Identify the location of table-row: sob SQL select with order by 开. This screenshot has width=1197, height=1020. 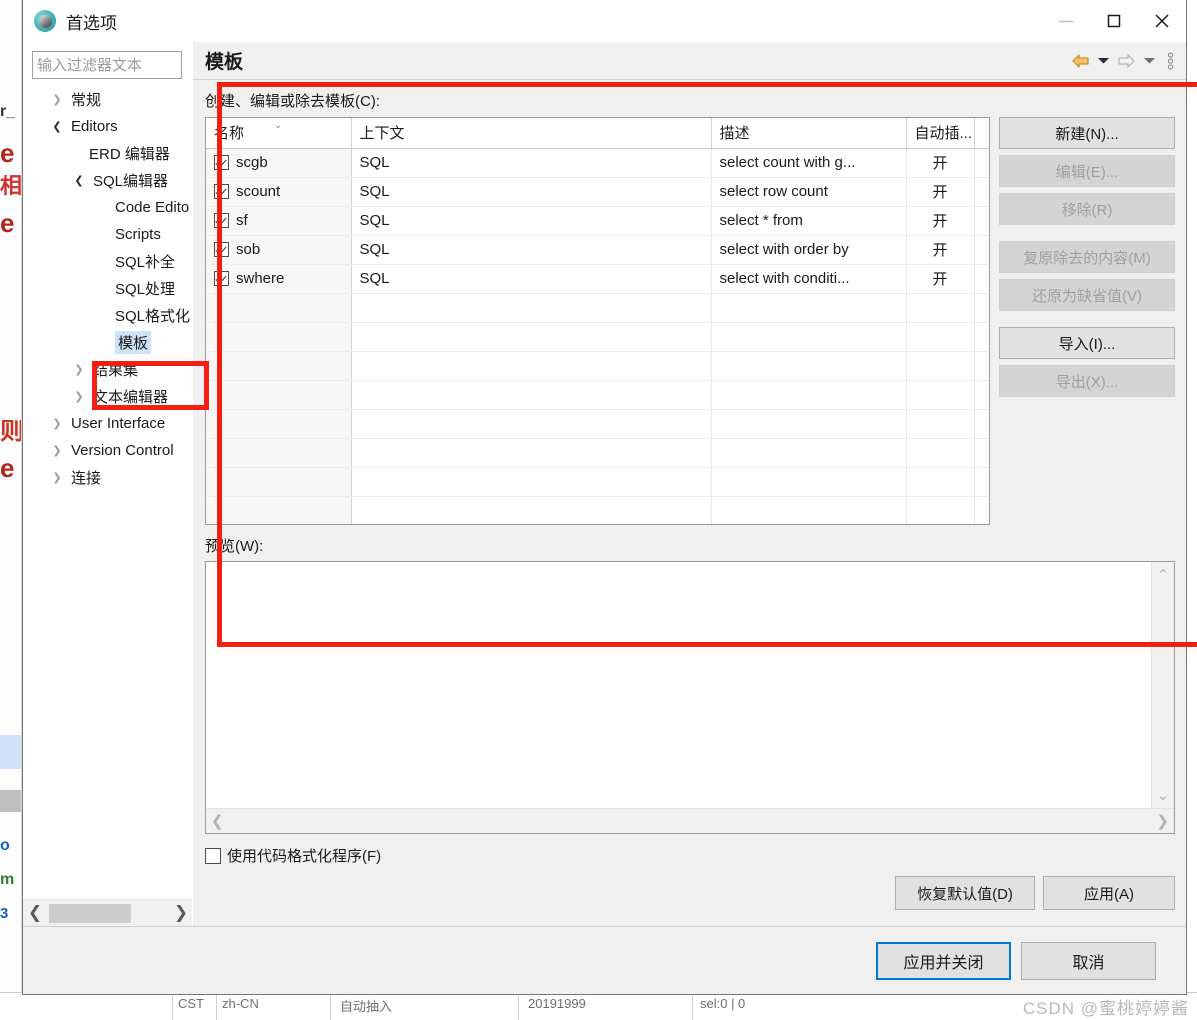
(597, 250).